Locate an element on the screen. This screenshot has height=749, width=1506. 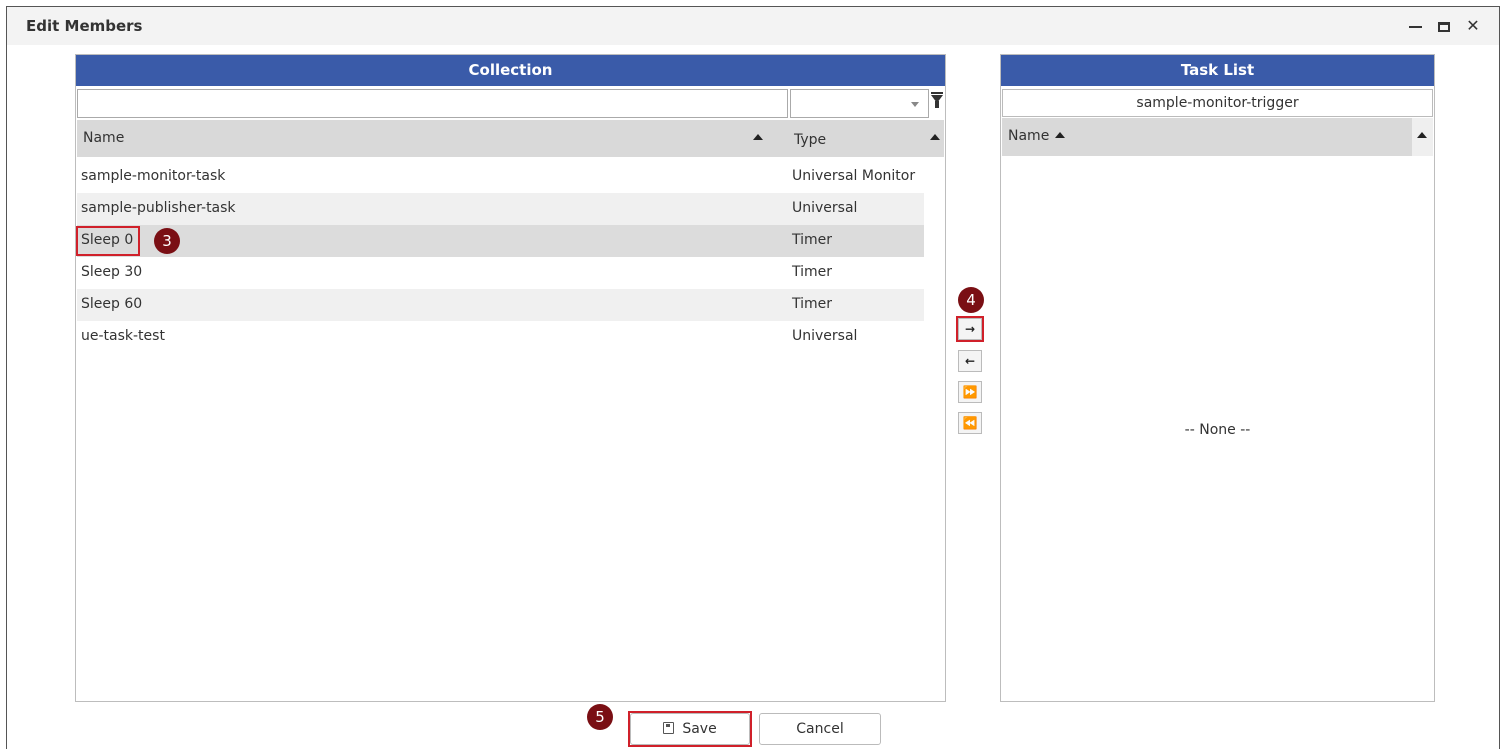
column-header-type: Type is located at coordinates (810, 140).